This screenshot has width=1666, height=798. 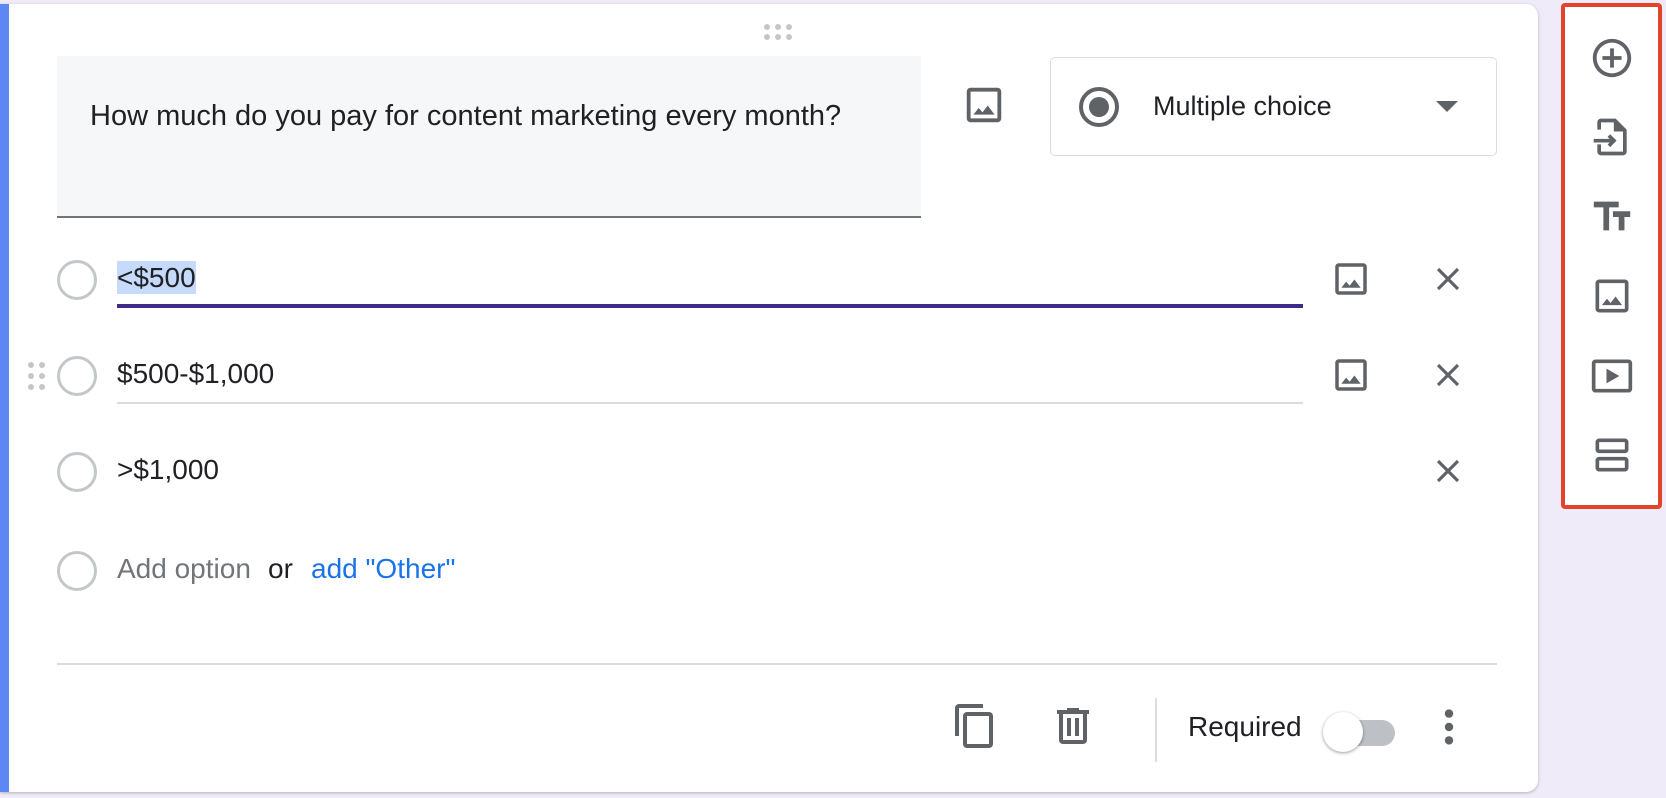 What do you see at coordinates (1612, 455) in the screenshot?
I see `add-section-icon` at bounding box center [1612, 455].